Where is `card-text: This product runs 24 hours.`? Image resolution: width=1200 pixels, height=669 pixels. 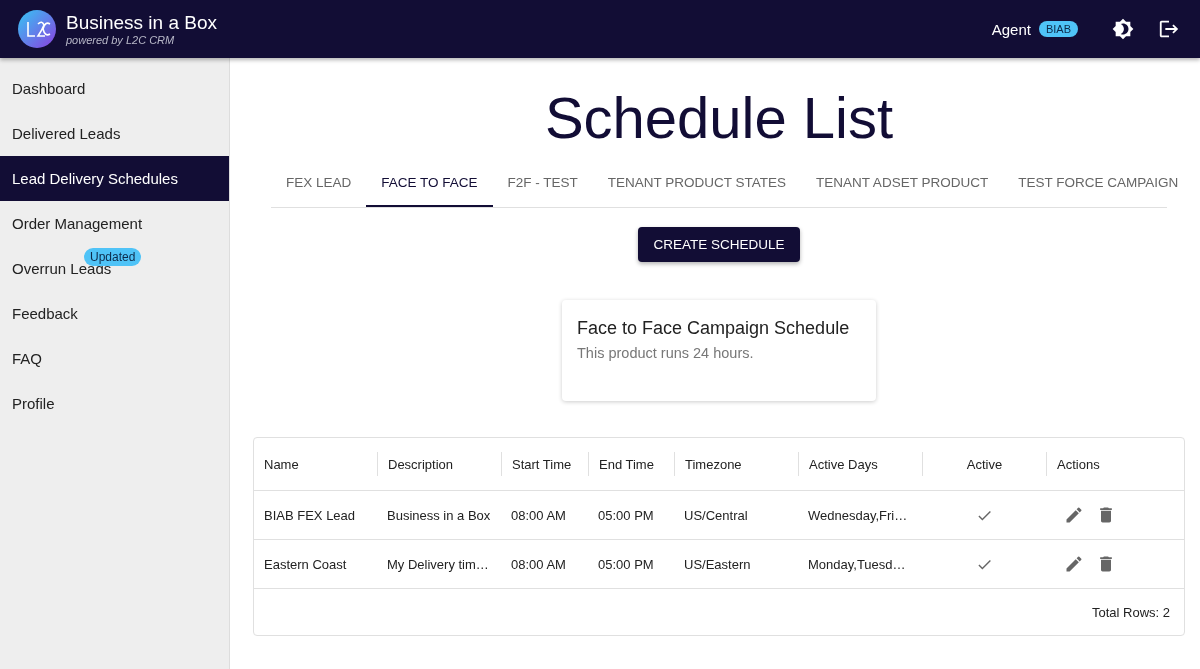 card-text: This product runs 24 hours. is located at coordinates (666, 353).